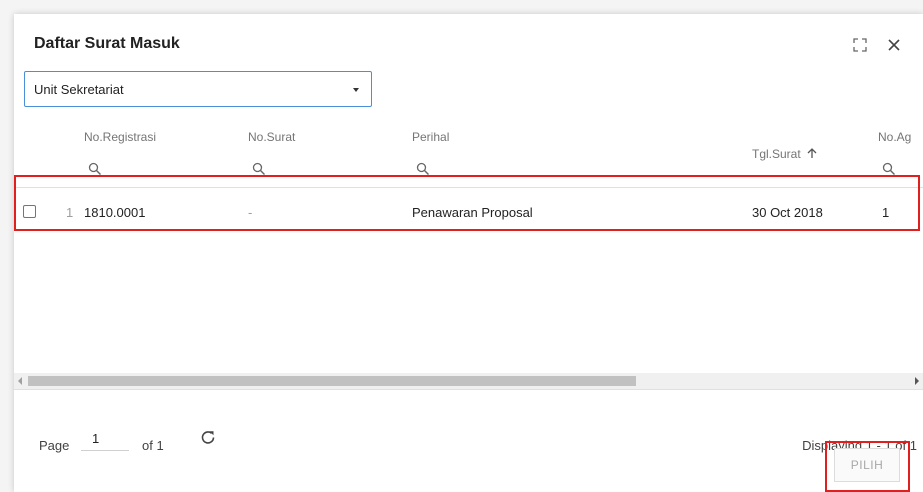 The height and width of the screenshot is (492, 923). Describe the element at coordinates (468, 389) in the screenshot. I see `footer-divider` at that location.